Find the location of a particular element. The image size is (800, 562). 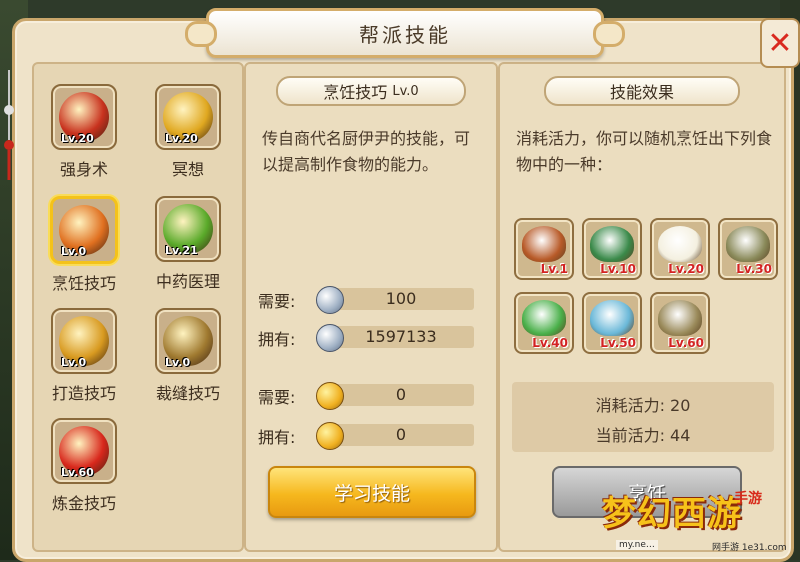

skill-level: Lv.60 is located at coordinates (77, 472).